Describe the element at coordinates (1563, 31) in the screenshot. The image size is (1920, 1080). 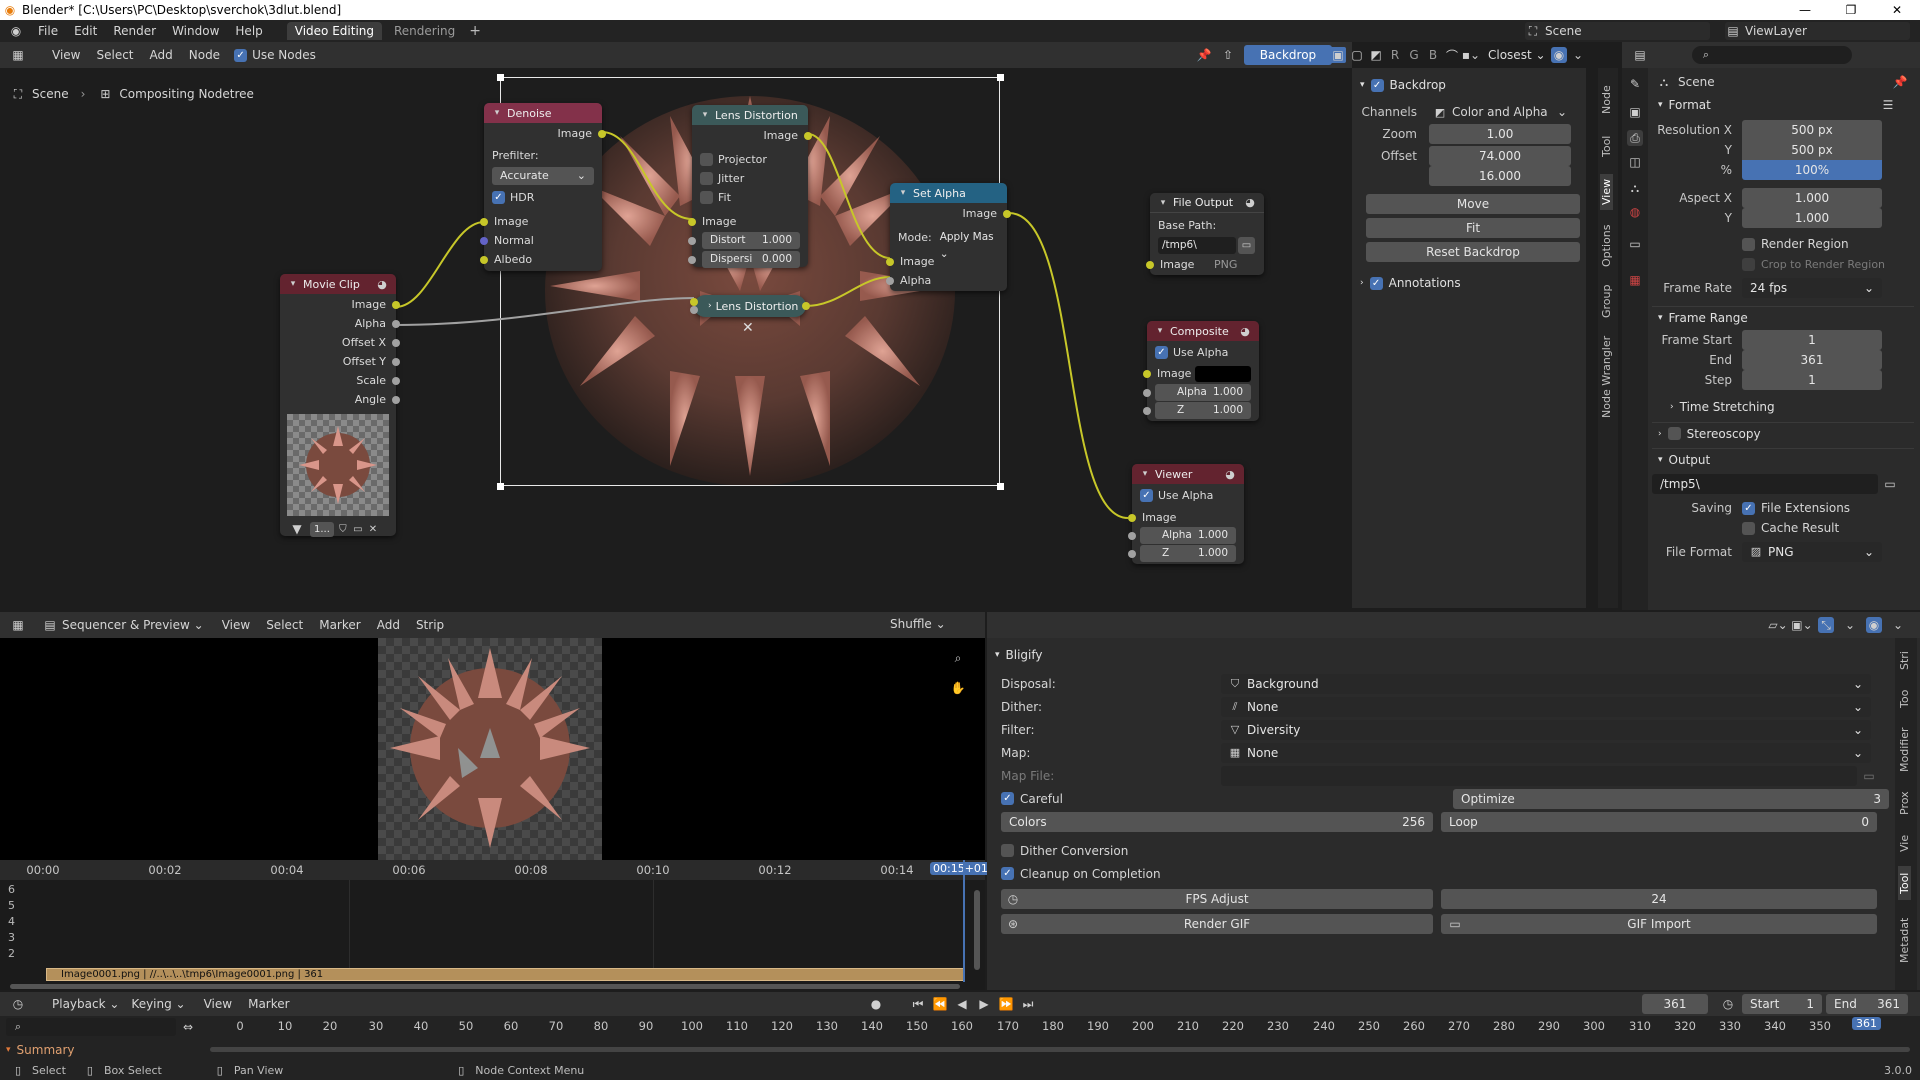
I see `scene-selector: Scene` at that location.